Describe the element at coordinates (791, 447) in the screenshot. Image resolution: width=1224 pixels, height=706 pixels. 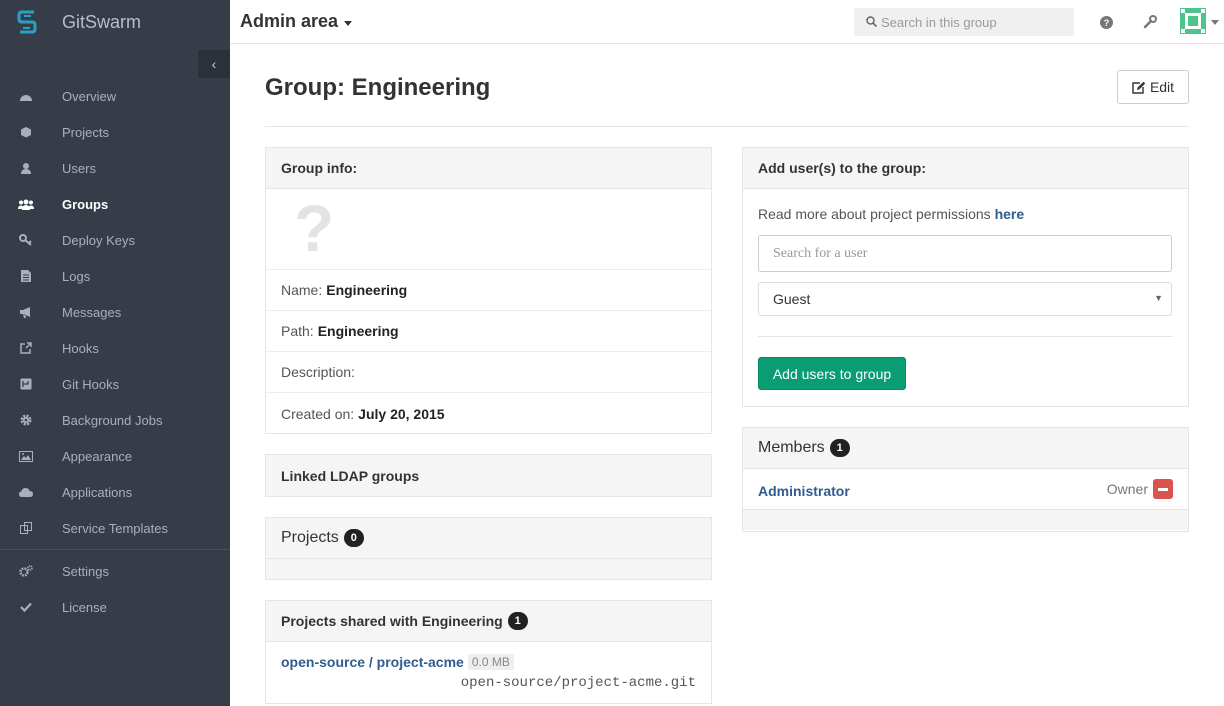
I see `members-heading: Members` at that location.